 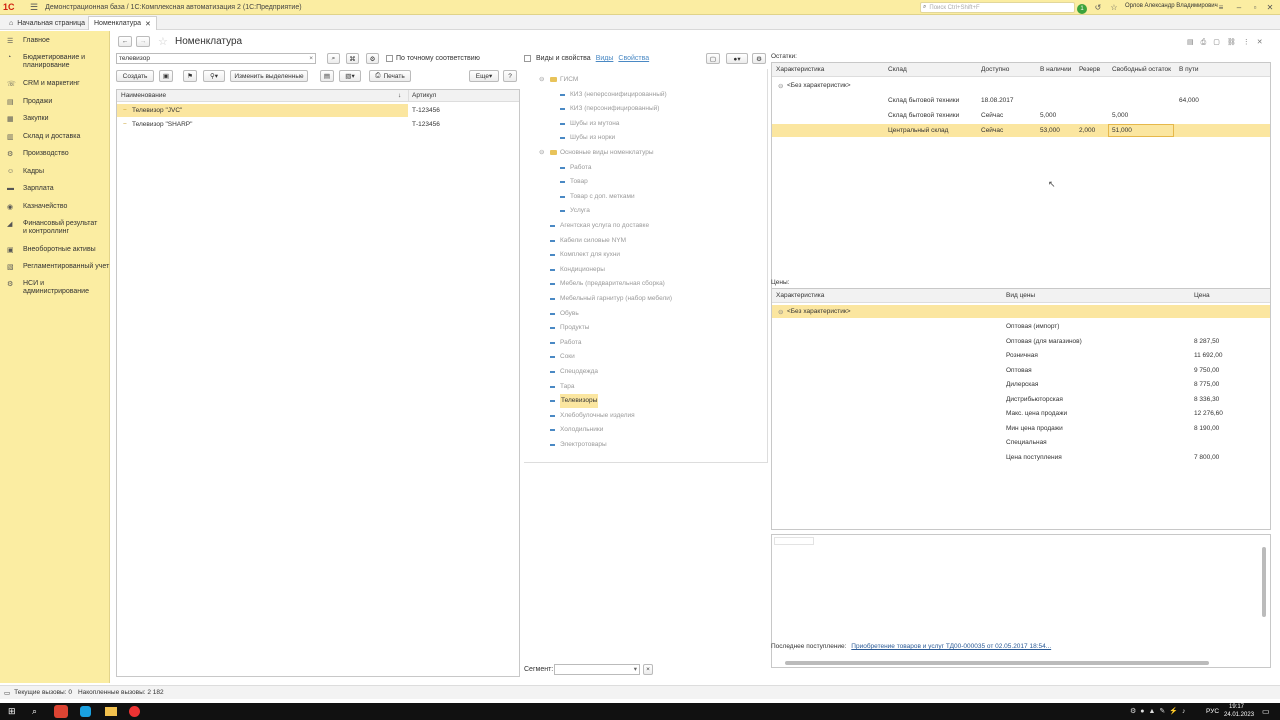 What do you see at coordinates (1021, 413) in the screenshot?
I see `table-row: Макс. цена продажи 12 276,60` at bounding box center [1021, 413].